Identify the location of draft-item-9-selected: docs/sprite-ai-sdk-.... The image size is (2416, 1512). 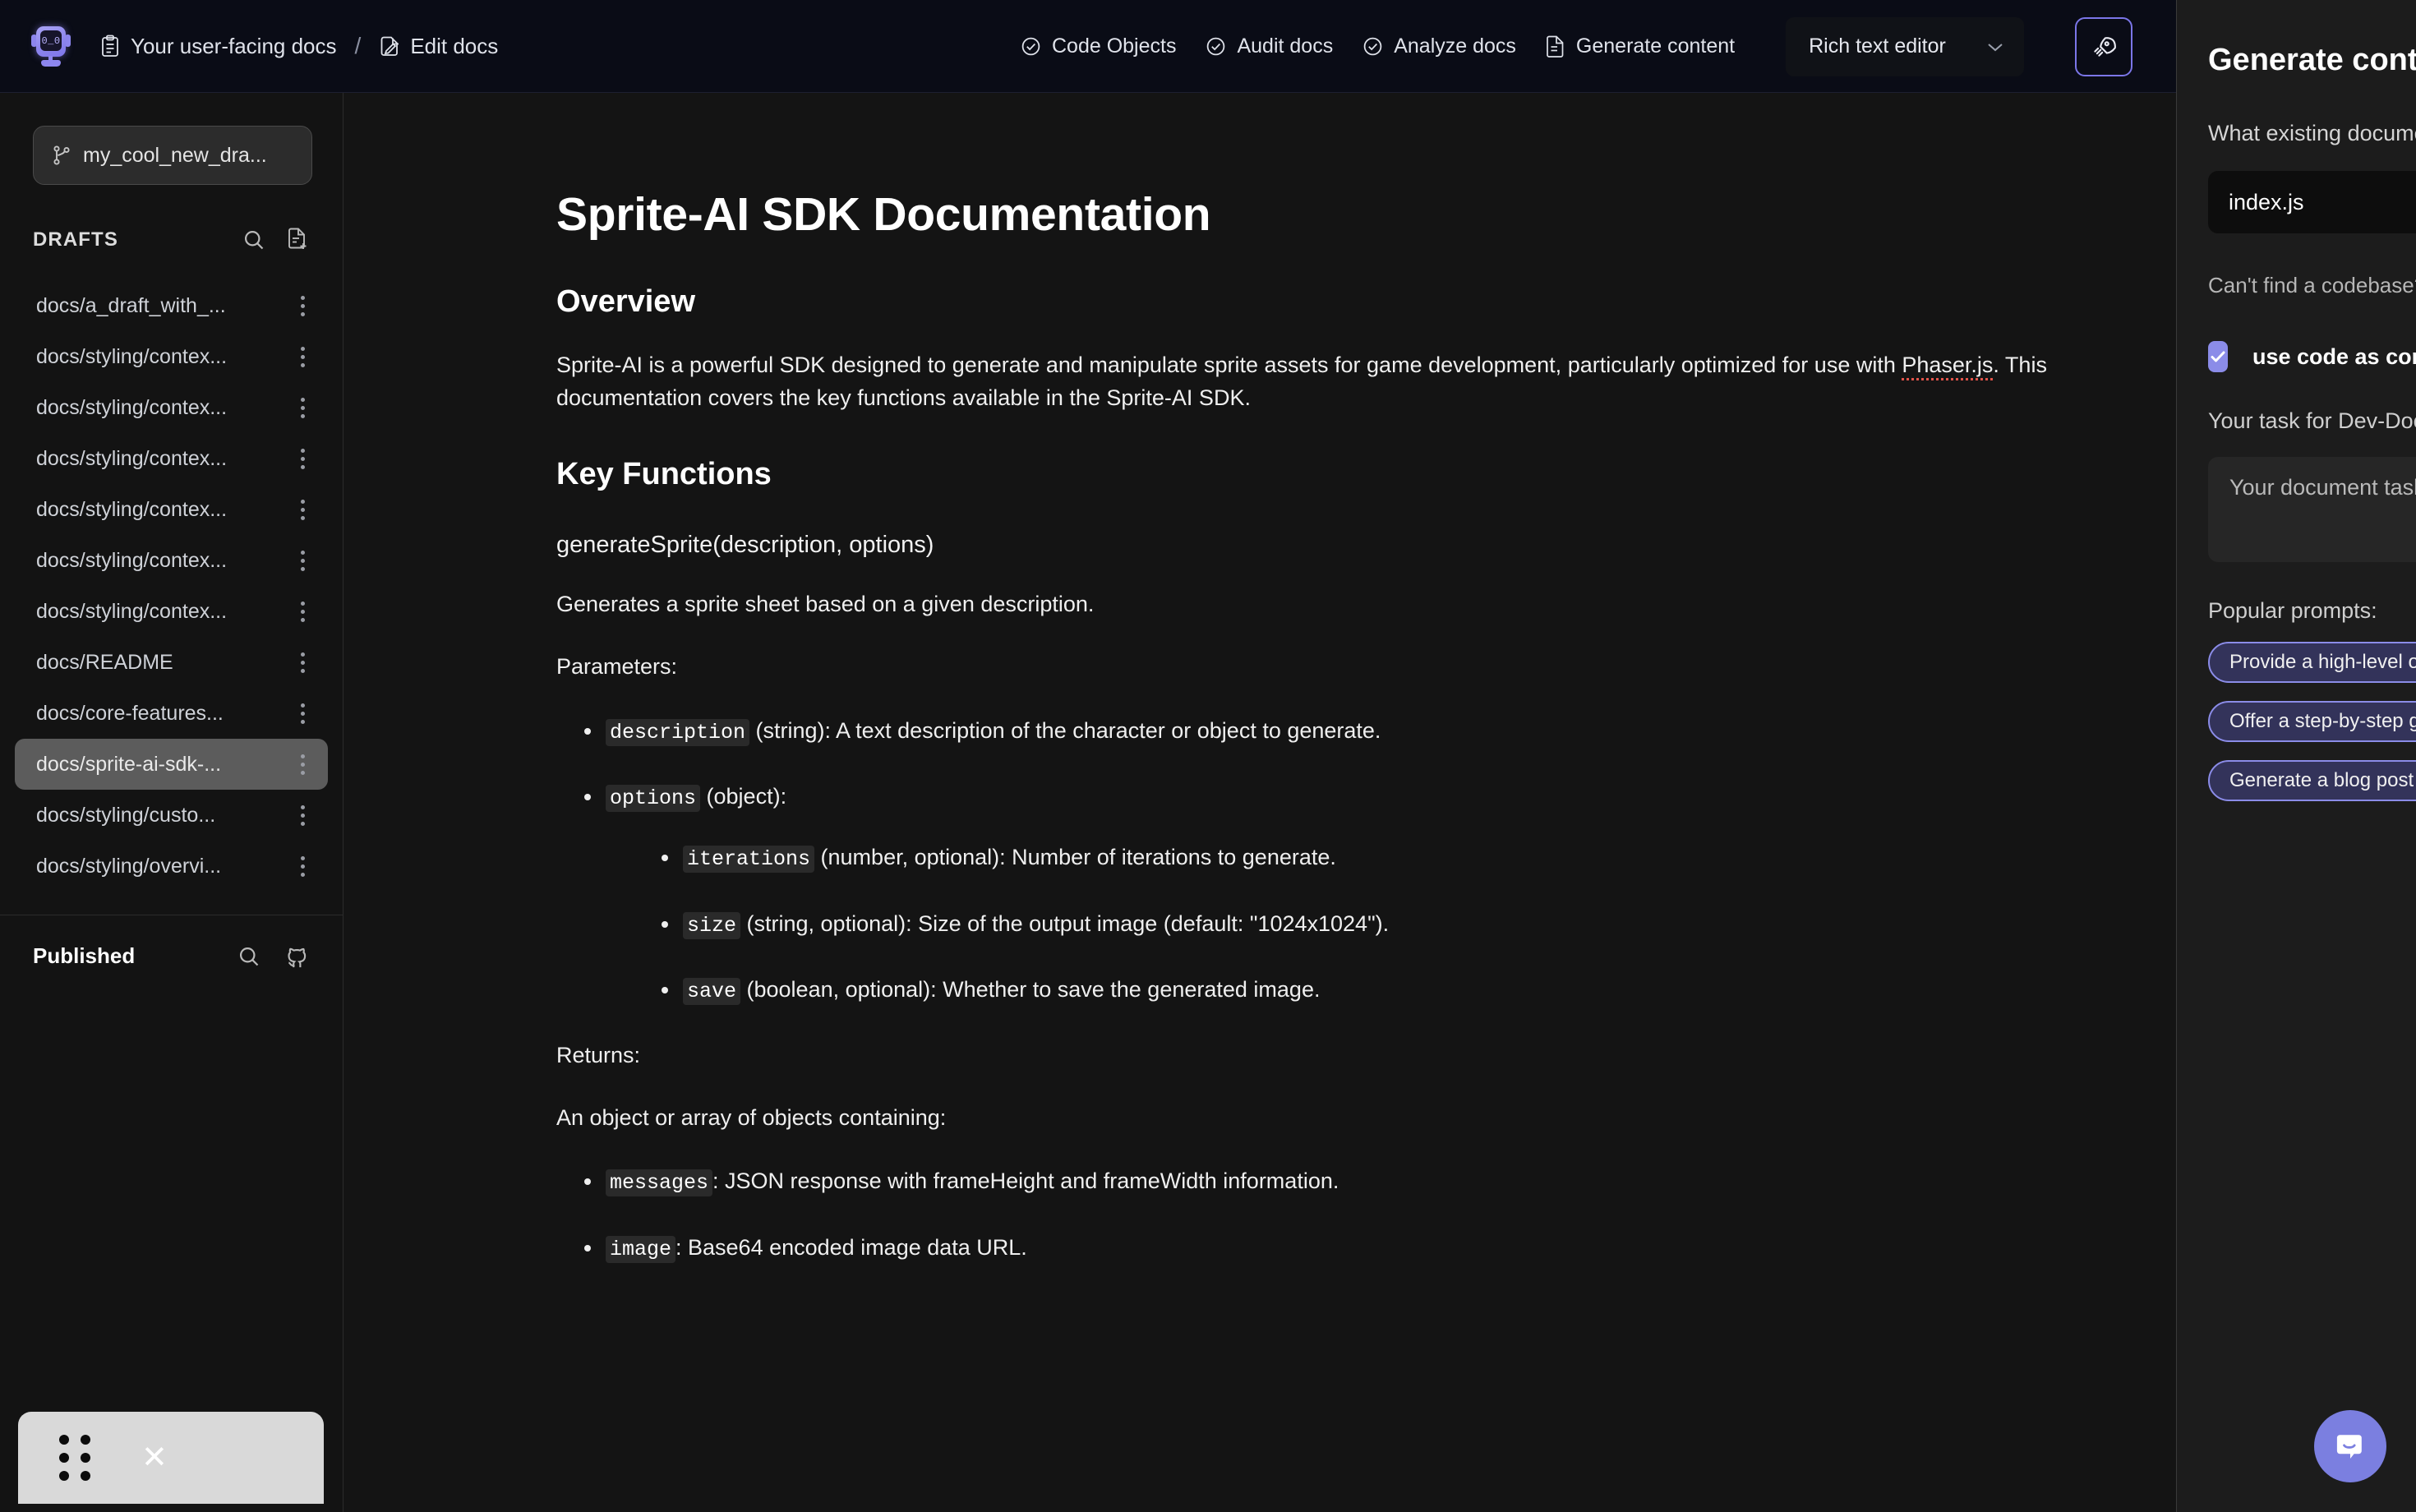
(171, 764).